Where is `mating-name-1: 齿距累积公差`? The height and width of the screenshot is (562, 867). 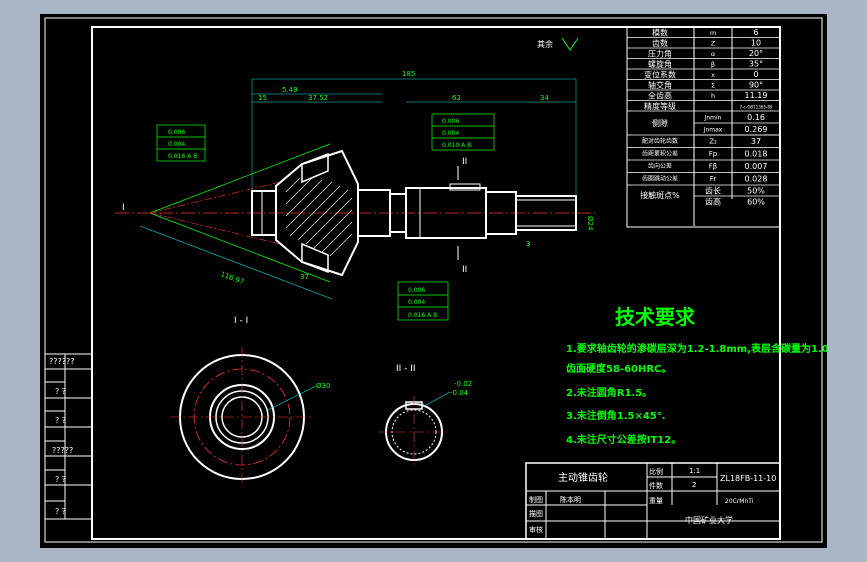
mating-name-1: 齿距累积公差 is located at coordinates (660, 154).